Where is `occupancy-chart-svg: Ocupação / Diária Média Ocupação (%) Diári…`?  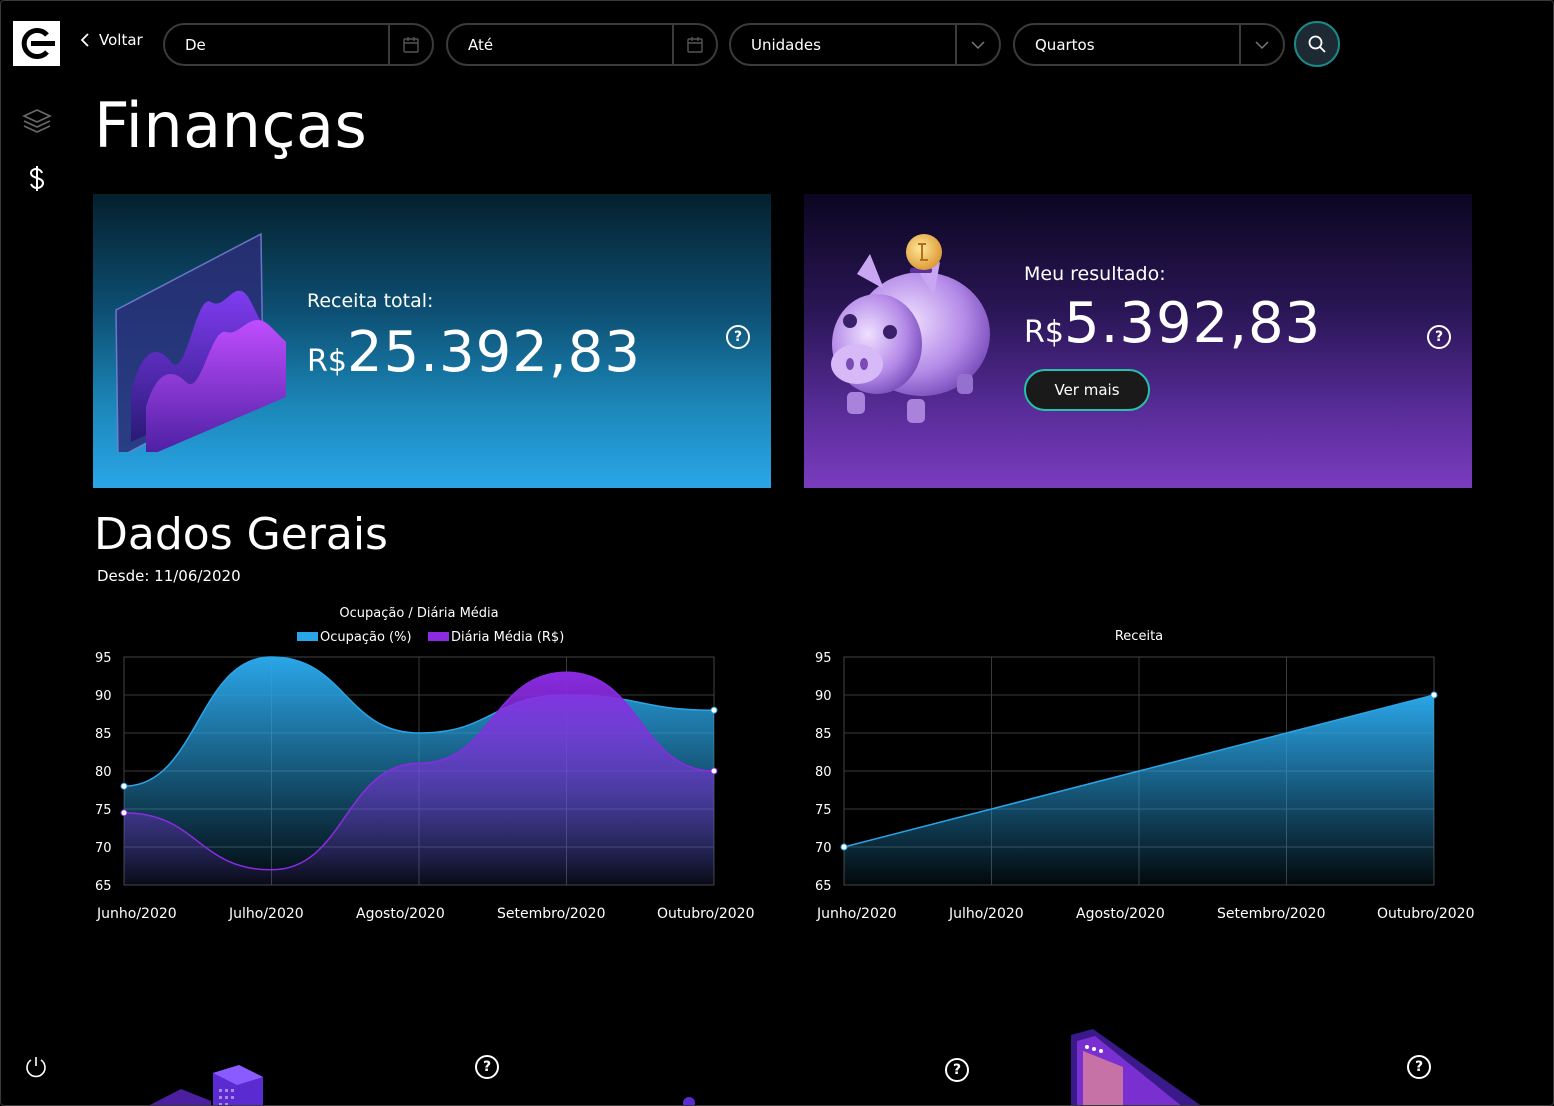
occupancy-chart-svg: Ocupação / Diária Média Ocupação (%) Diári… is located at coordinates (425, 764).